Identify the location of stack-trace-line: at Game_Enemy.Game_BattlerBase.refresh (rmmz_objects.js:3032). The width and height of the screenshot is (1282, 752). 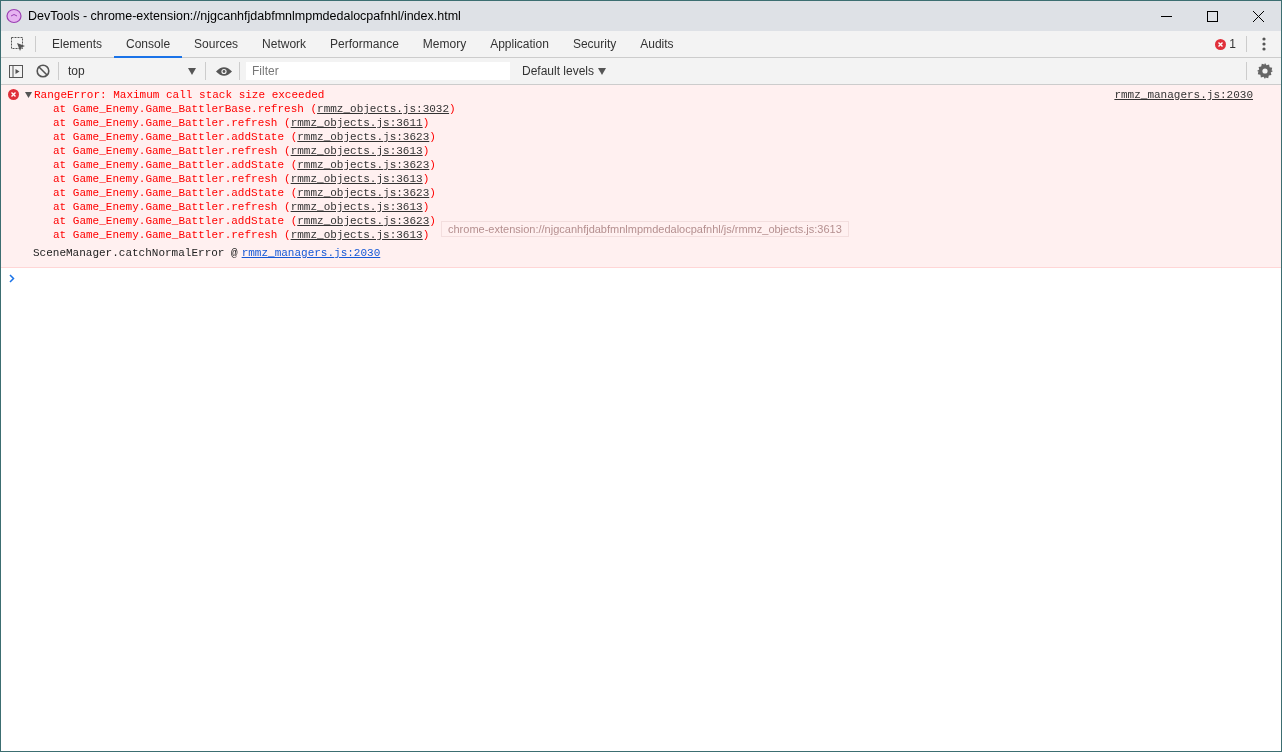
(254, 109).